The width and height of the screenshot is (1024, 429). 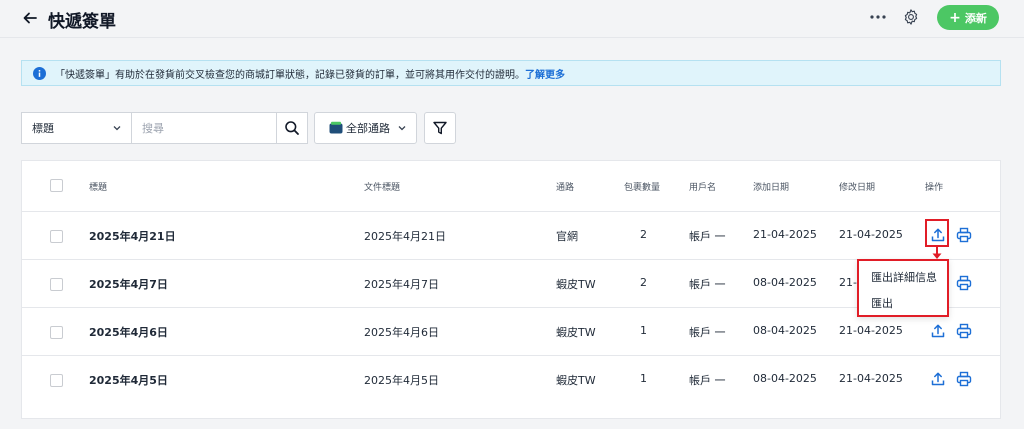 I want to click on row-doc-title: 2025年4月6日, so click(x=401, y=332).